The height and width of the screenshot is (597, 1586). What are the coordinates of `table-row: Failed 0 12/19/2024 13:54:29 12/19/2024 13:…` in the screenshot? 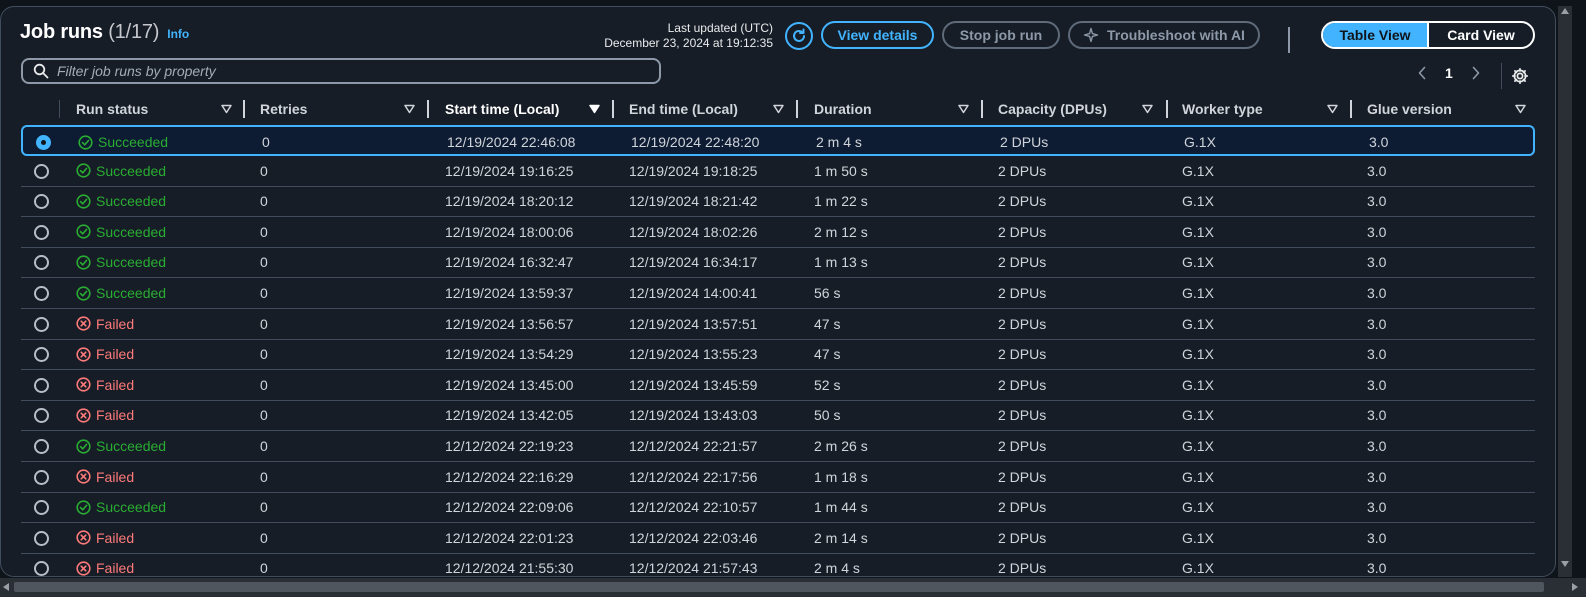 It's located at (778, 355).